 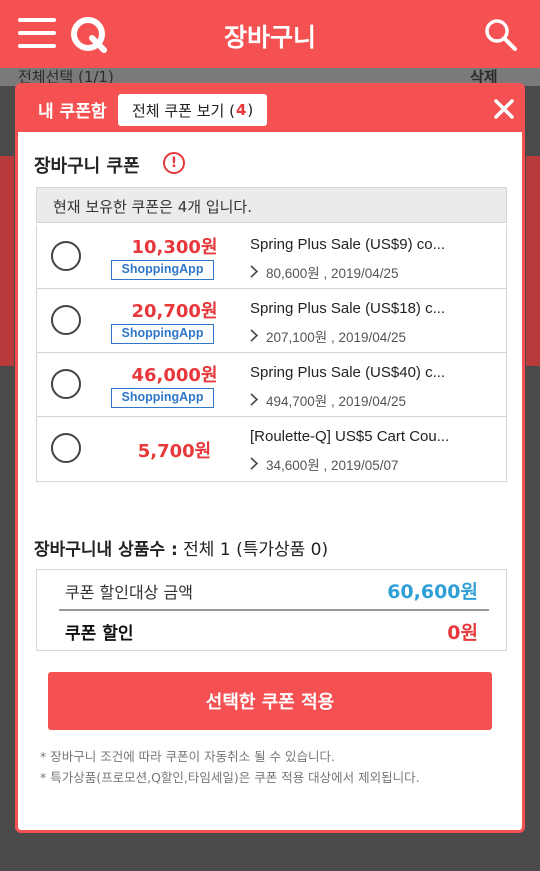 I want to click on coupon-condition: 494,700원 , 2019/04/25, so click(x=328, y=400).